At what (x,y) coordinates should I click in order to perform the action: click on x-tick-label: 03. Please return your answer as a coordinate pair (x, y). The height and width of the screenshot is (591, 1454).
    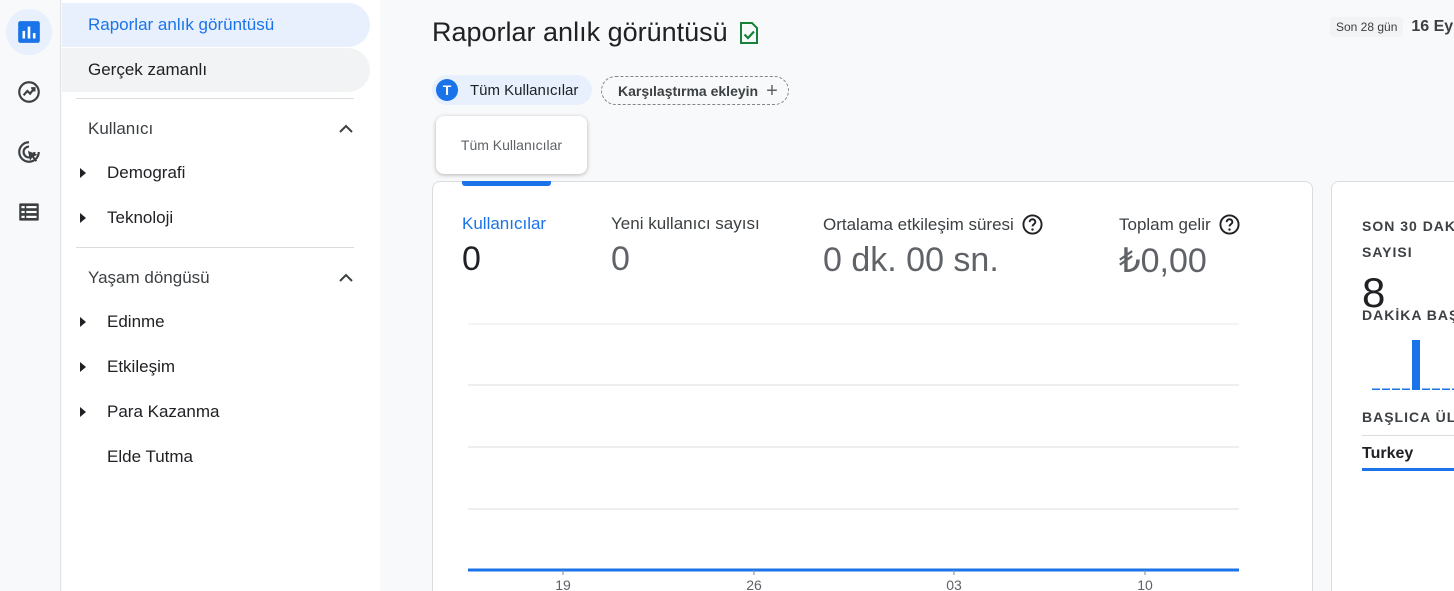
    Looking at the image, I should click on (954, 584).